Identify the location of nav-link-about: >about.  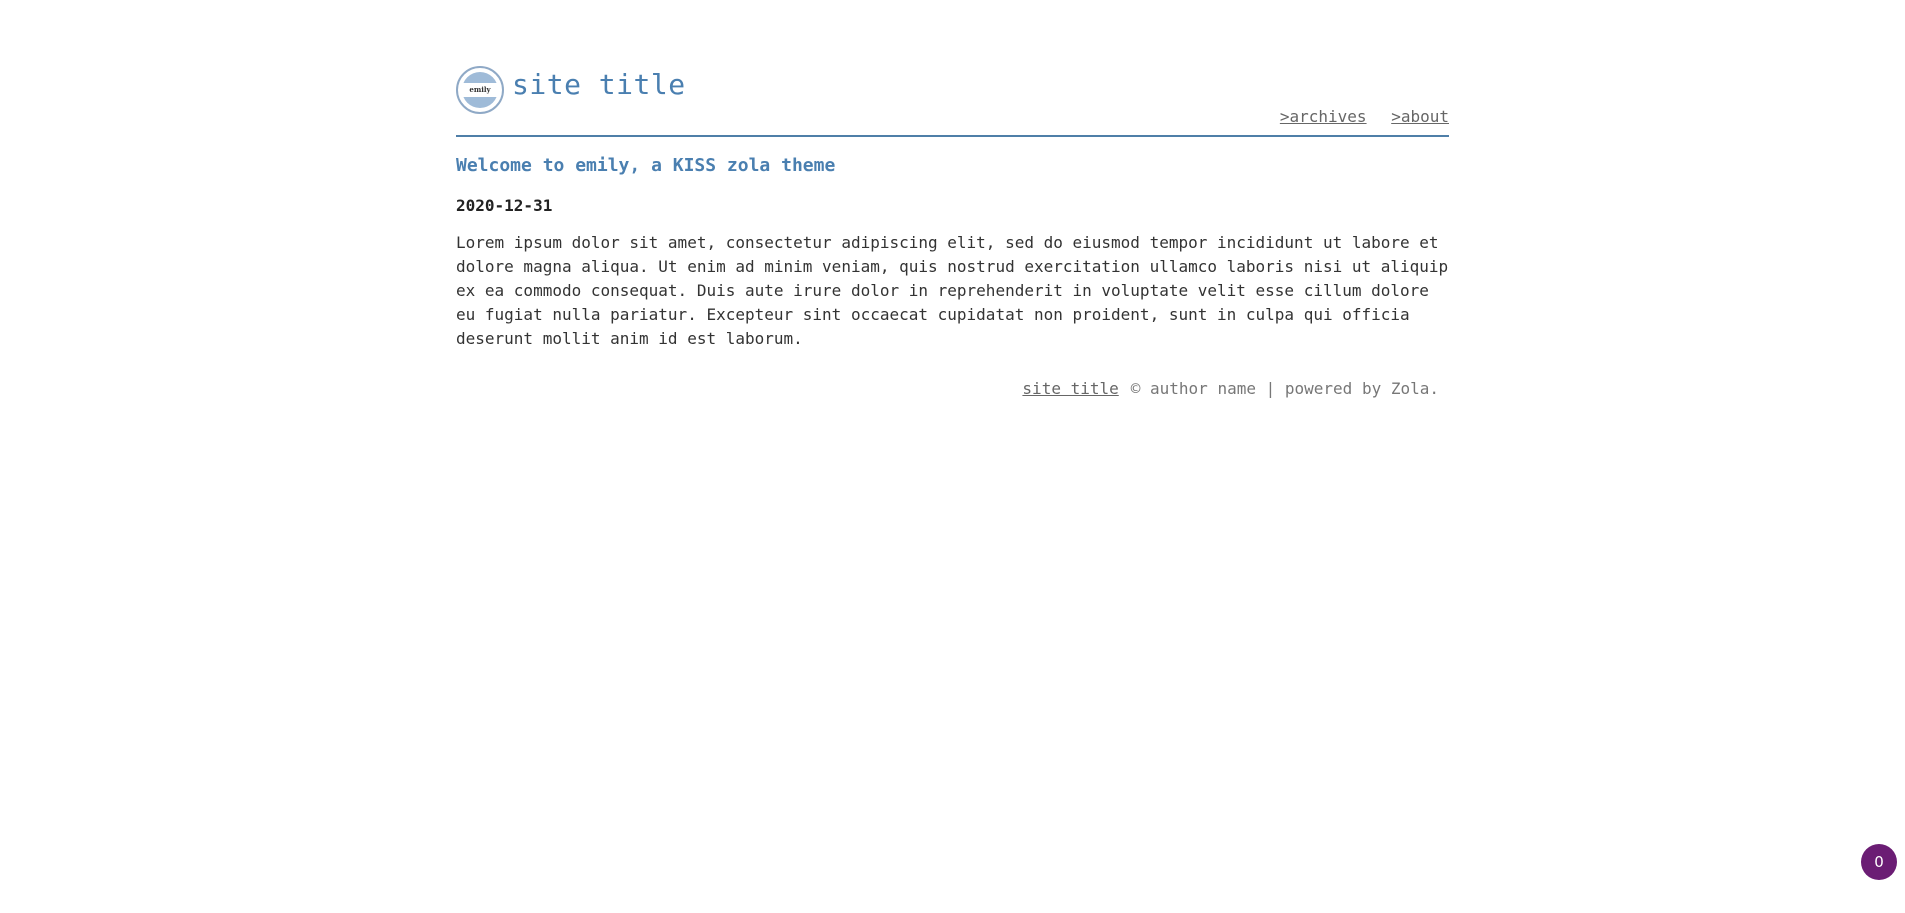
(1420, 116).